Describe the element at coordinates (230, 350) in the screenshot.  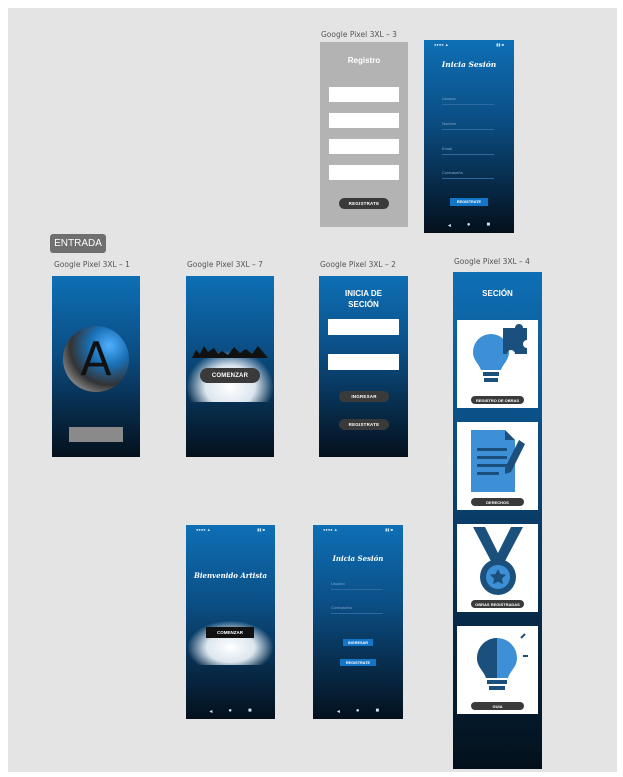
I see `city-silhouette` at that location.